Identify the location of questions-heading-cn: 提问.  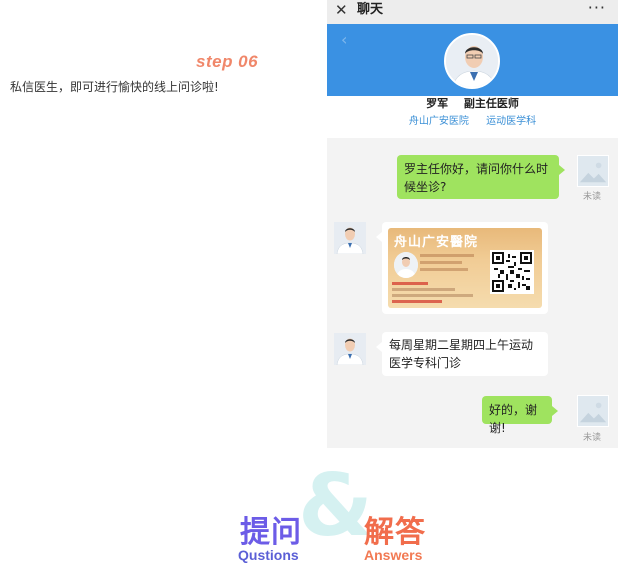
(271, 532).